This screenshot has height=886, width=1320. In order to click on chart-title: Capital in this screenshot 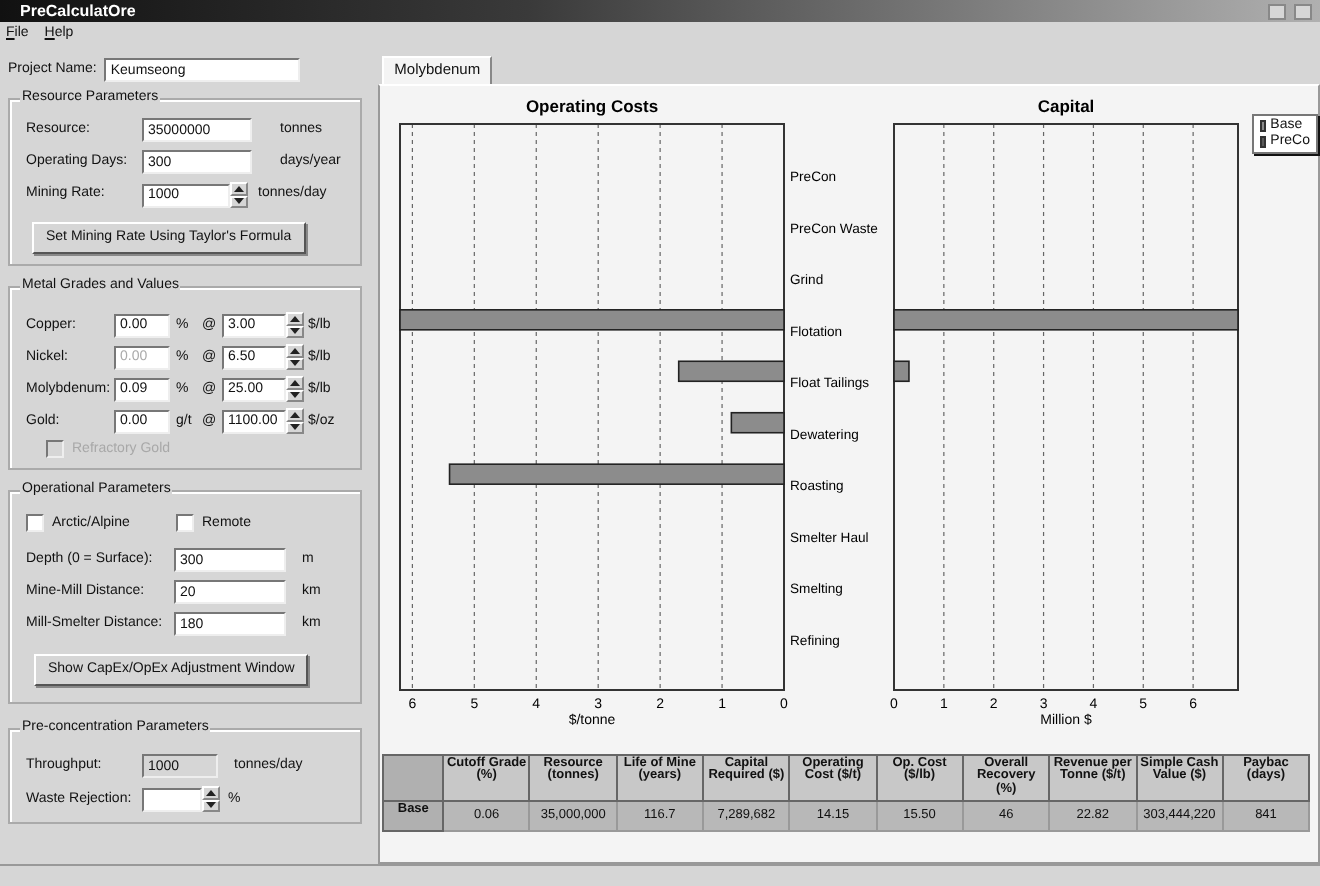, I will do `click(1066, 105)`.